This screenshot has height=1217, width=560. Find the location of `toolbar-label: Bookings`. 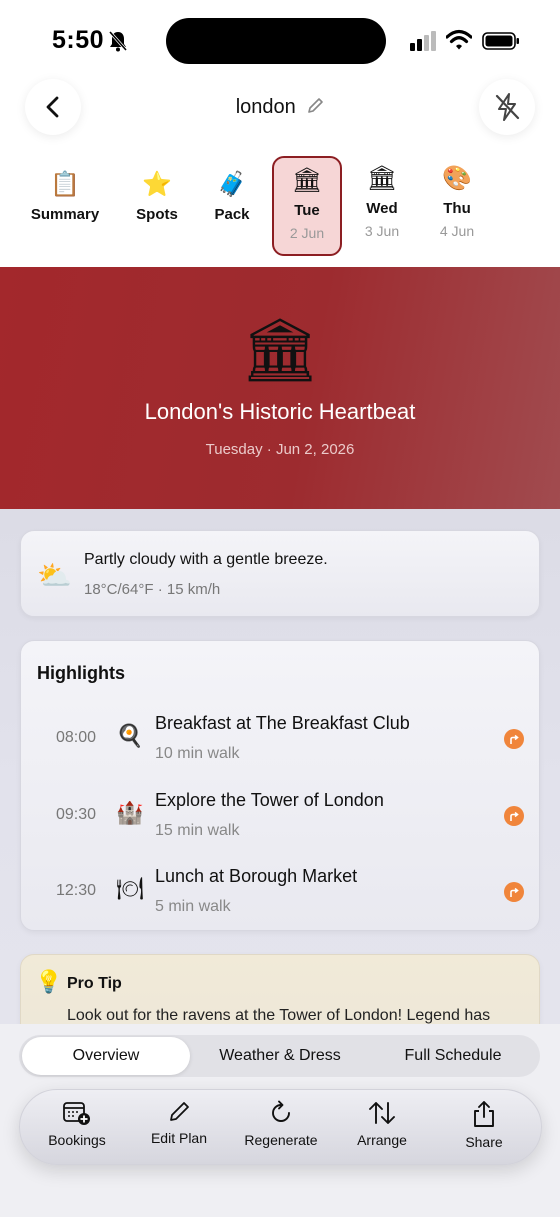

toolbar-label: Bookings is located at coordinates (77, 1140).